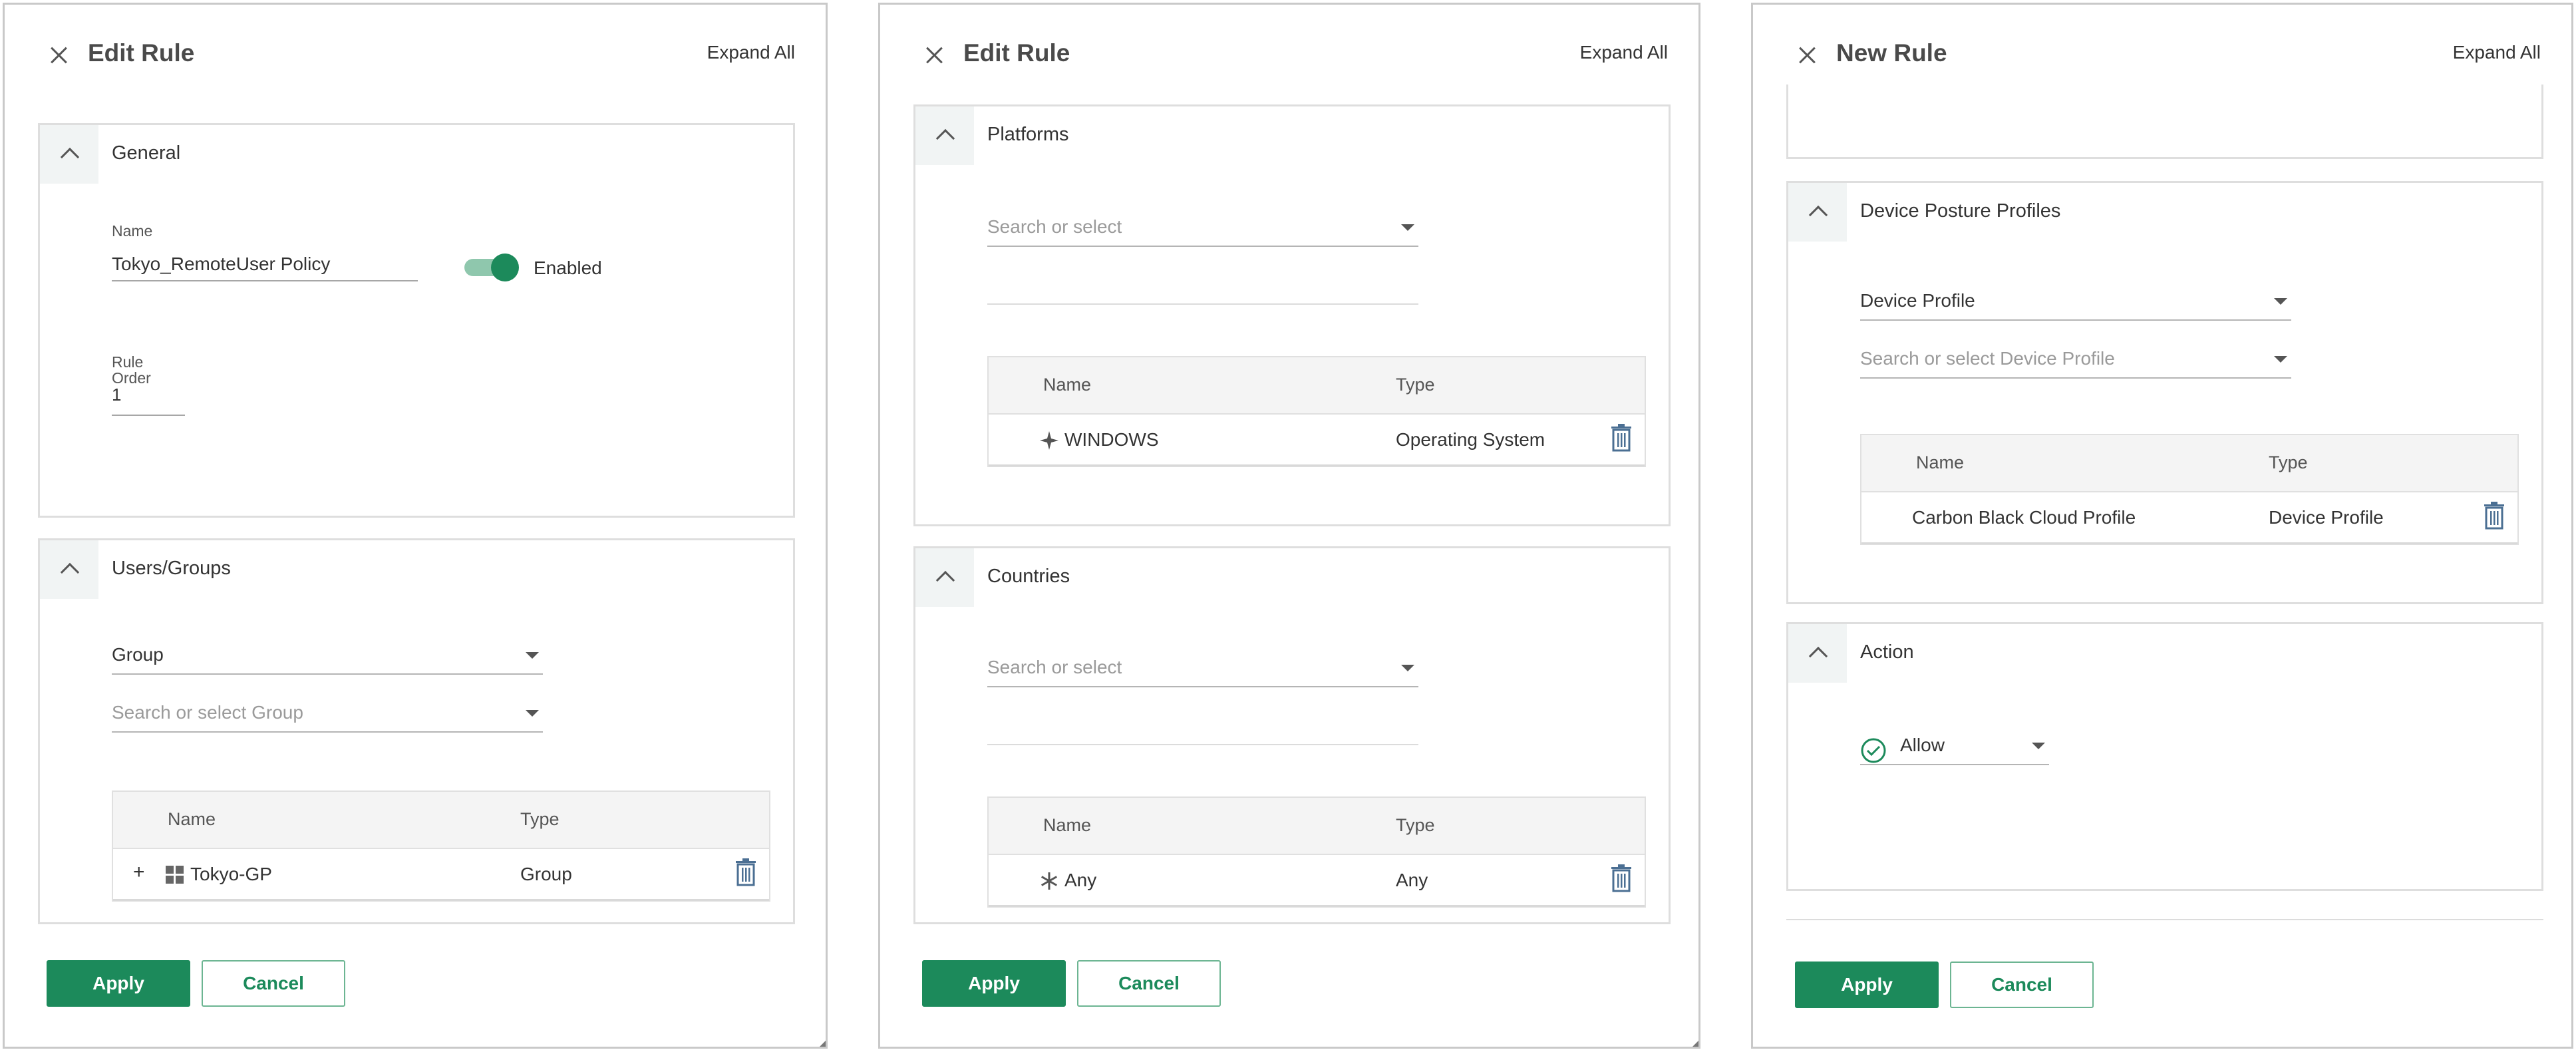  Describe the element at coordinates (146, 153) in the screenshot. I see `section-title: General` at that location.